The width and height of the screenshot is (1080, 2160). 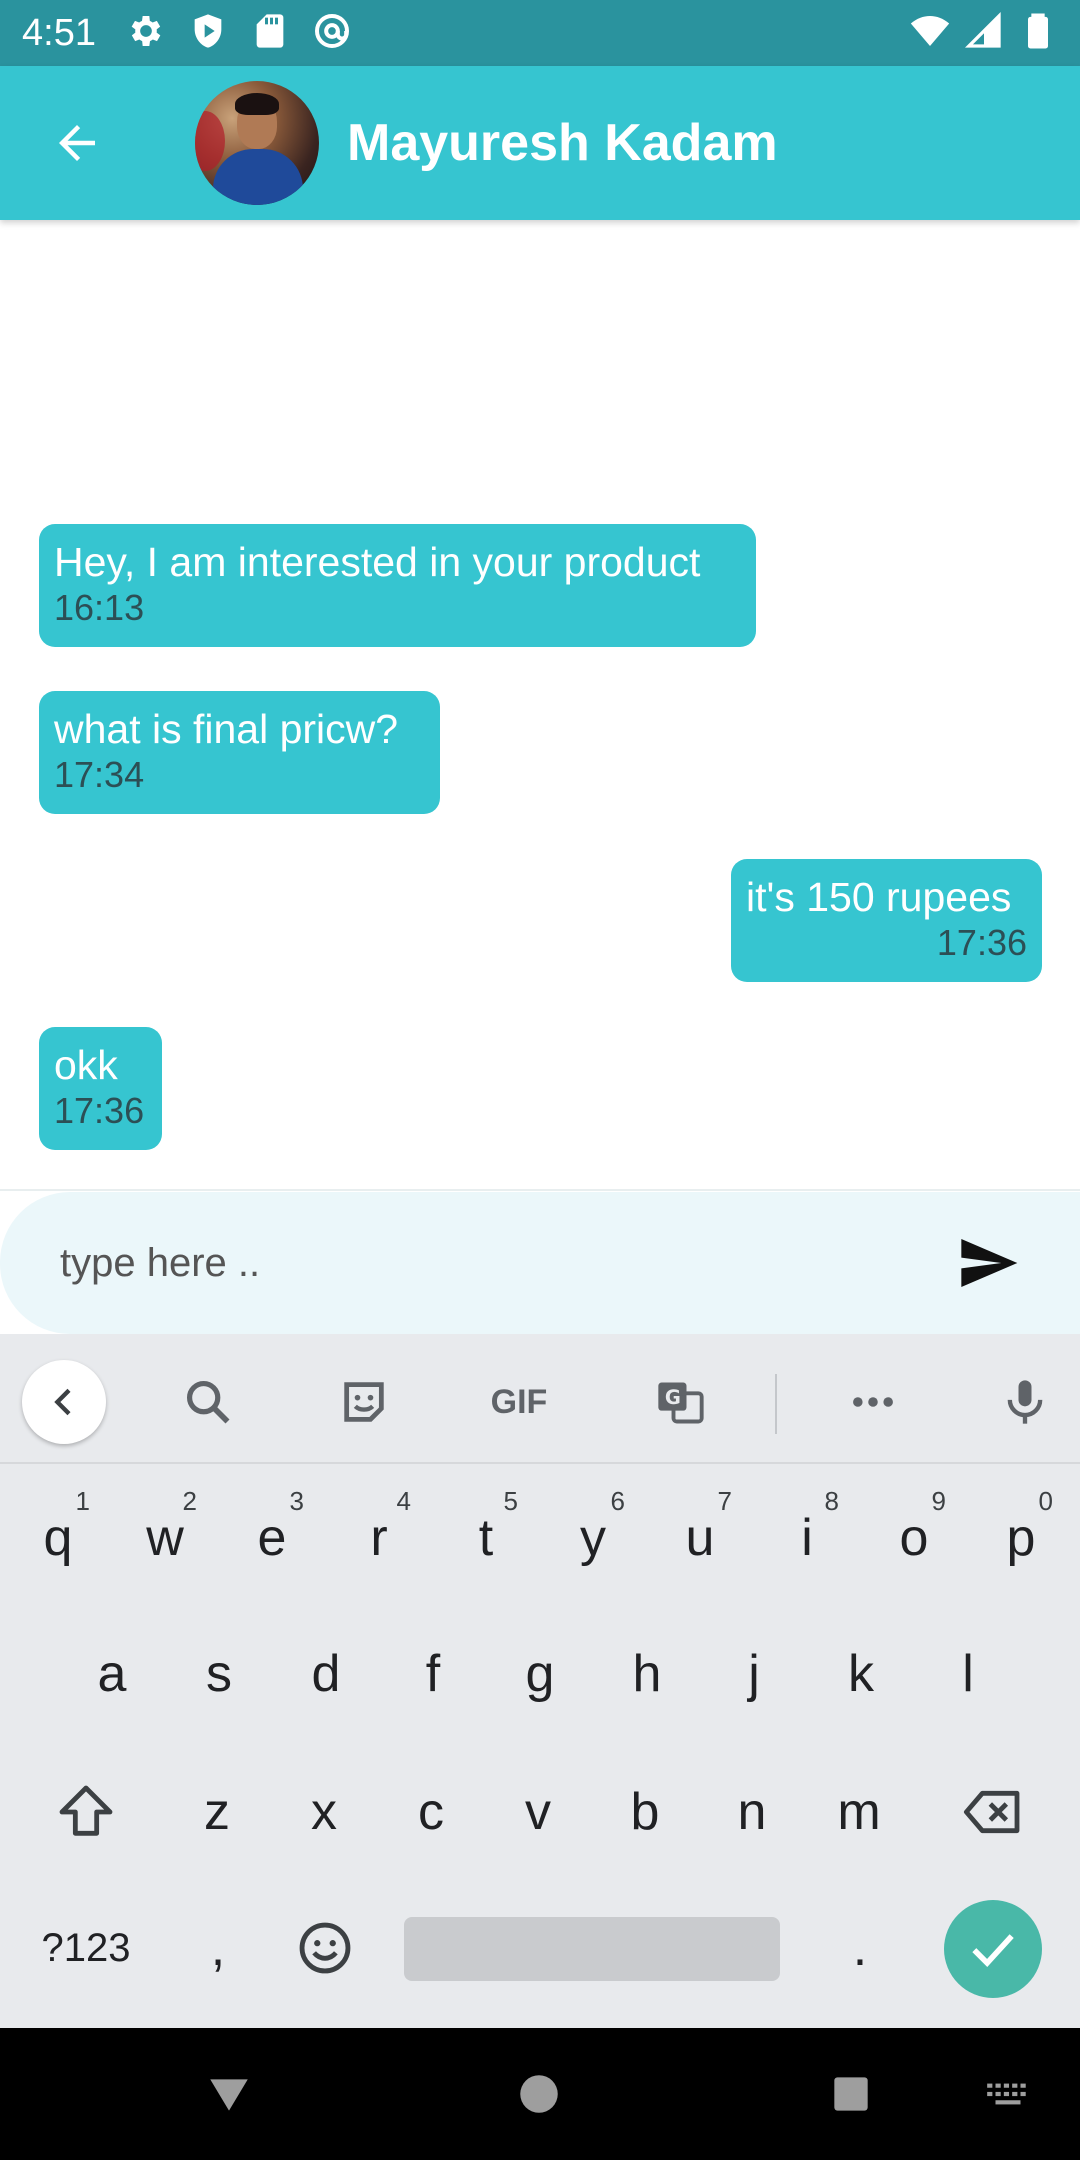 What do you see at coordinates (1038, 33) in the screenshot?
I see `battery-icon` at bounding box center [1038, 33].